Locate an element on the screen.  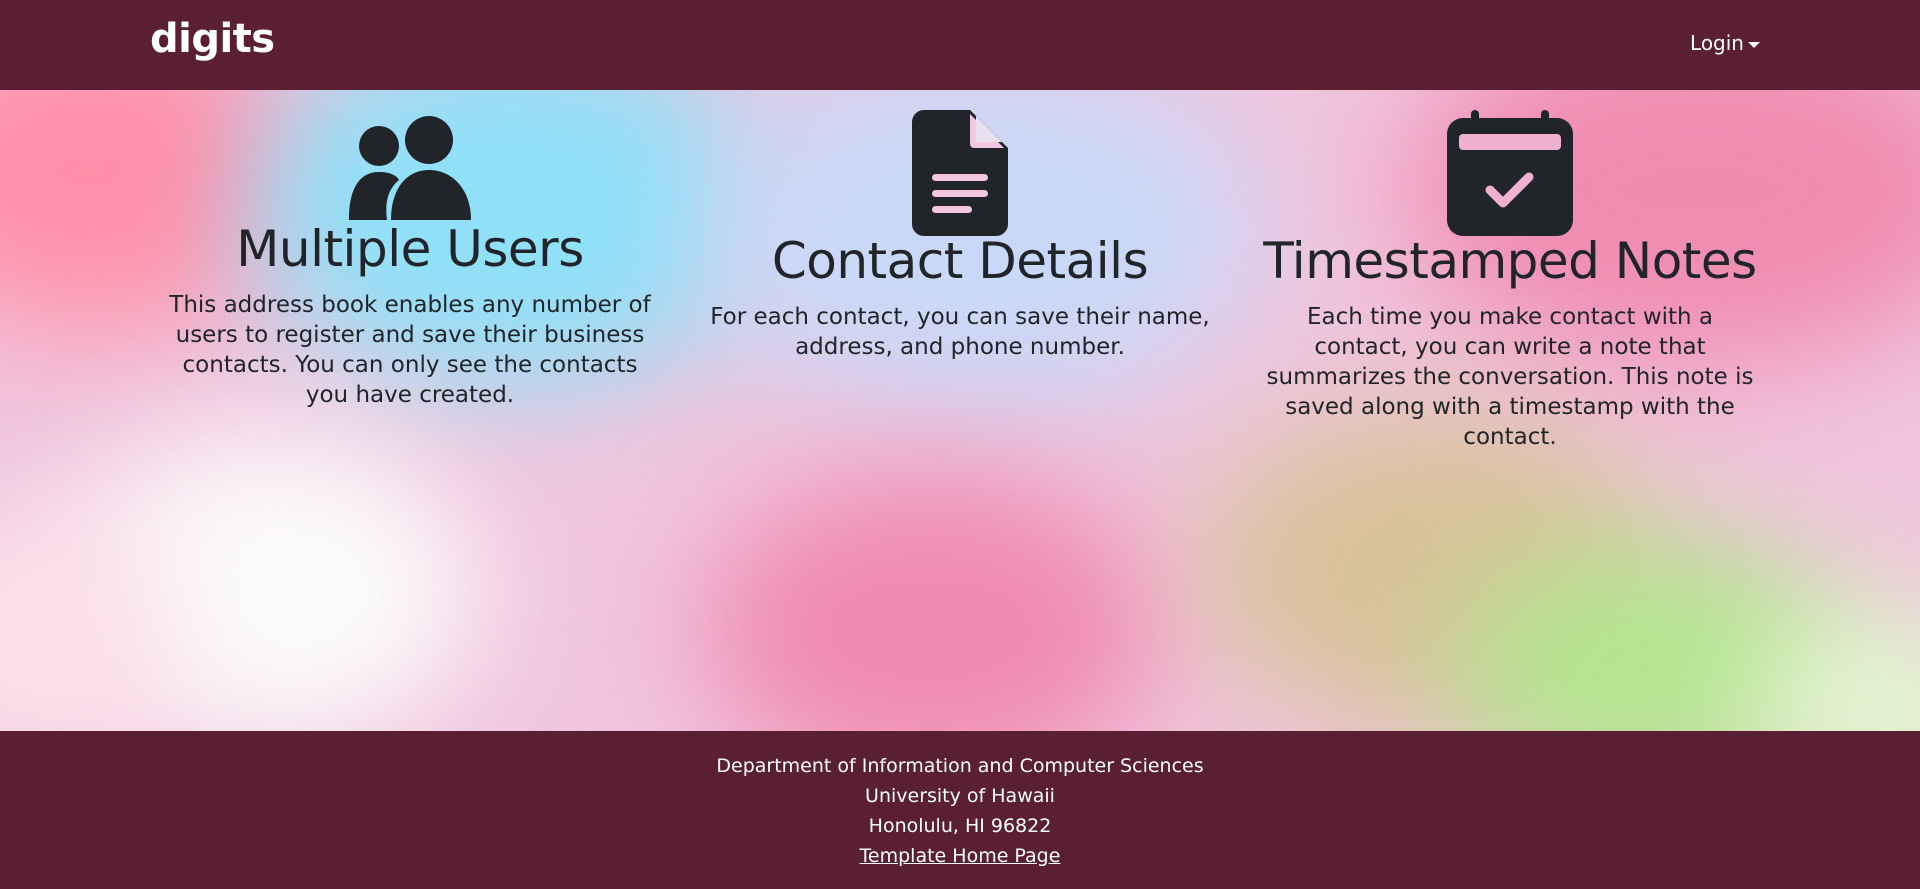
feature-title: Multiple Users is located at coordinates (410, 249).